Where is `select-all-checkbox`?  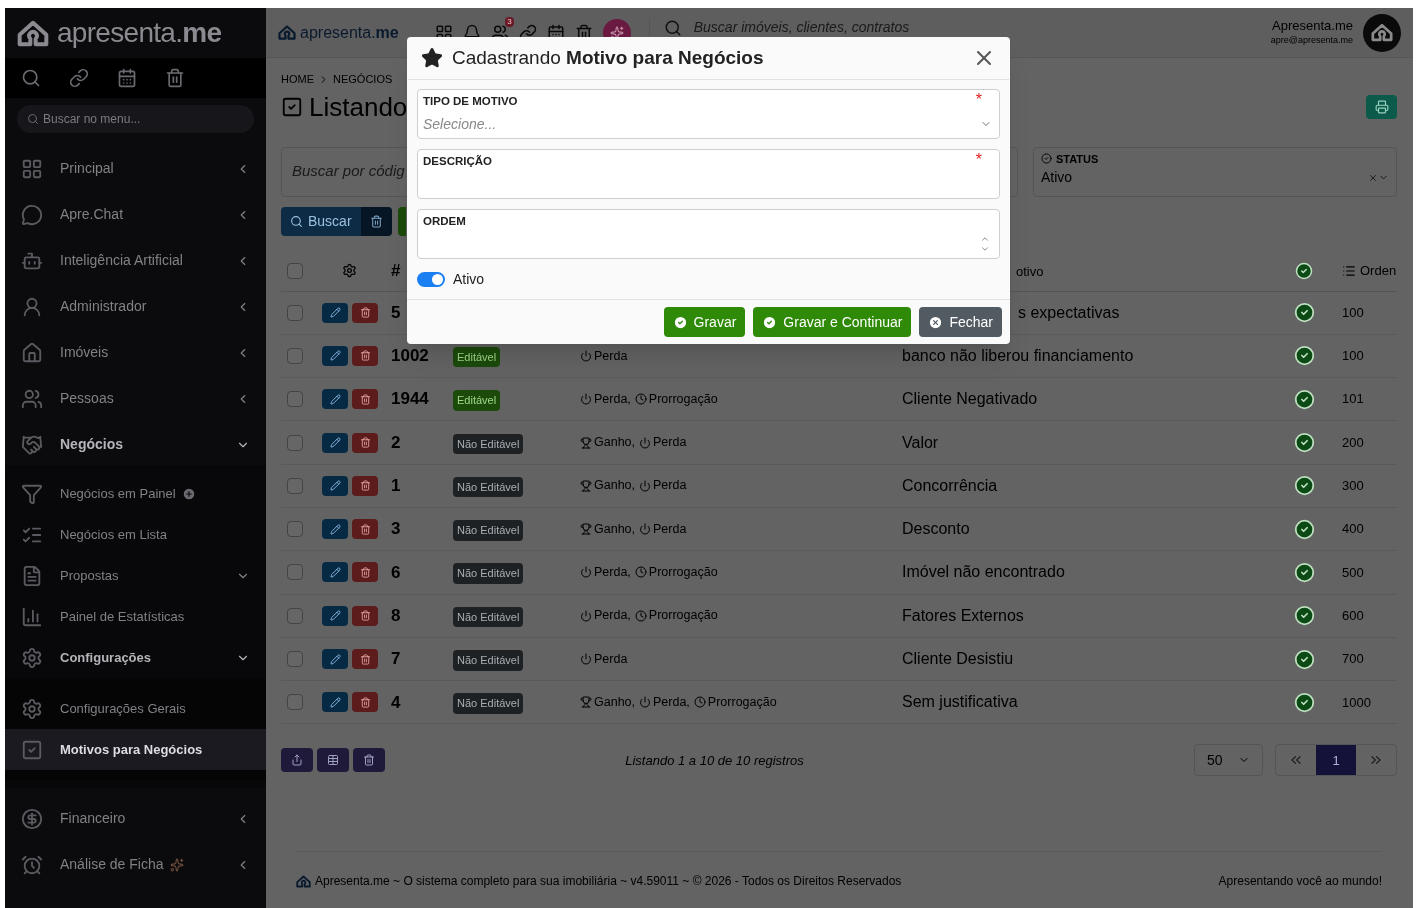
select-all-checkbox is located at coordinates (295, 270).